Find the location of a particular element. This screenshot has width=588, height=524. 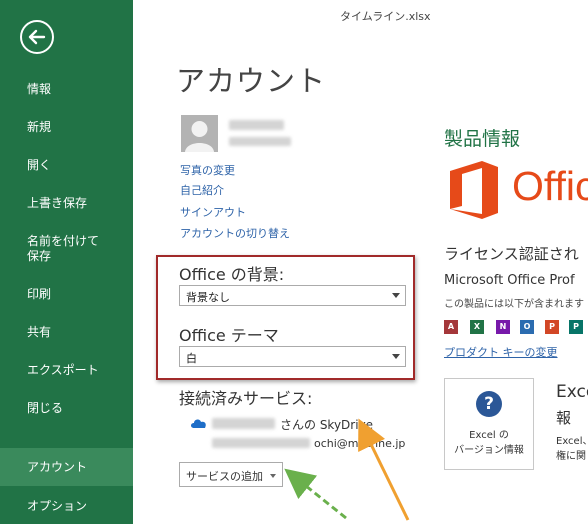

license-product-name: Microsoft Office Prof is located at coordinates (509, 280).